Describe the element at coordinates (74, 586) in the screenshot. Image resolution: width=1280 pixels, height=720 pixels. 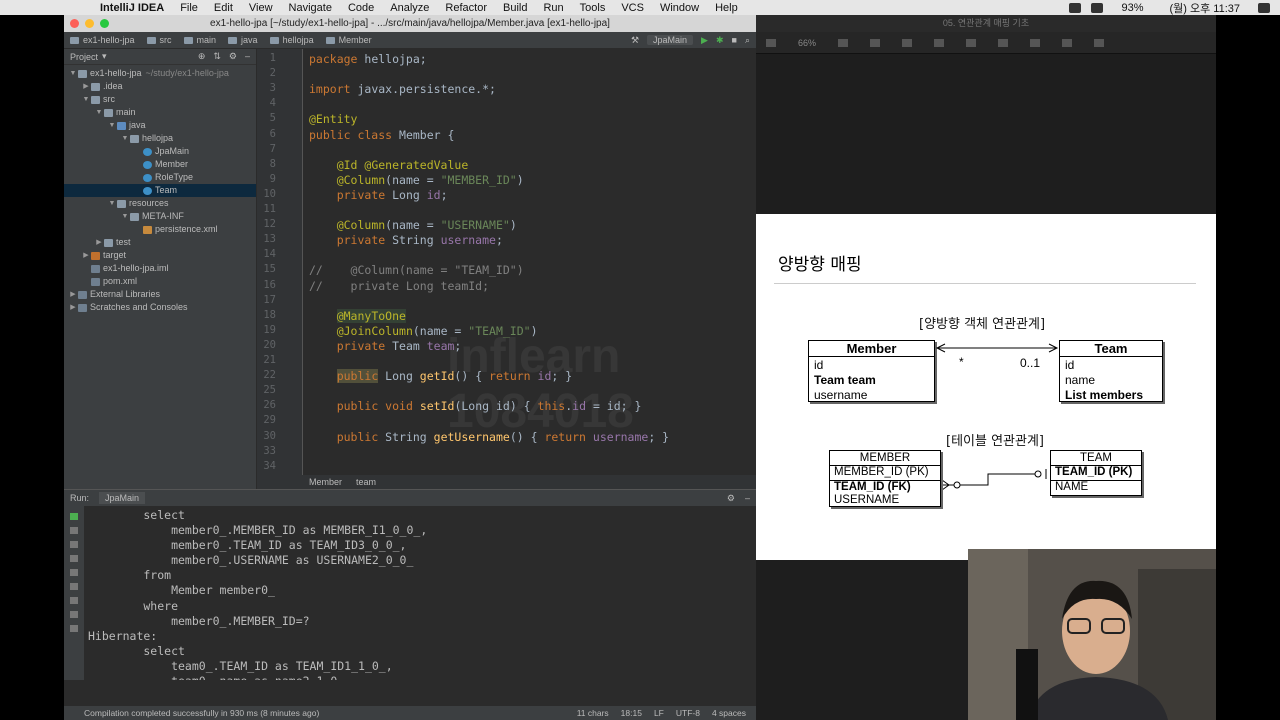
I see `print-icon` at that location.